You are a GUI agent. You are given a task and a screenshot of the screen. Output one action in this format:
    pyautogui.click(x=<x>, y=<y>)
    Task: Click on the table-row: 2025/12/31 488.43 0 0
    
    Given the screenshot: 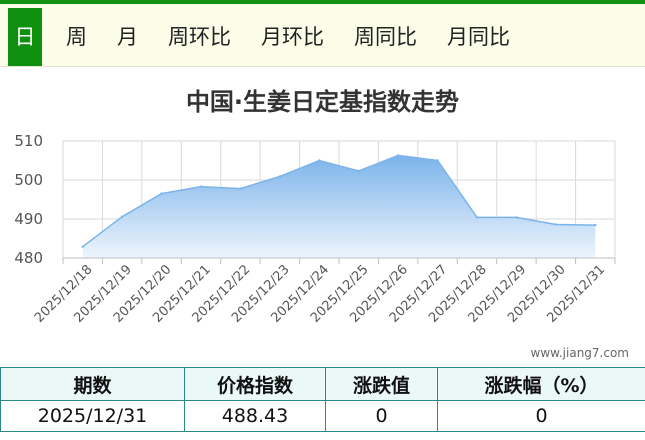 What is the action you would take?
    pyautogui.click(x=322, y=416)
    